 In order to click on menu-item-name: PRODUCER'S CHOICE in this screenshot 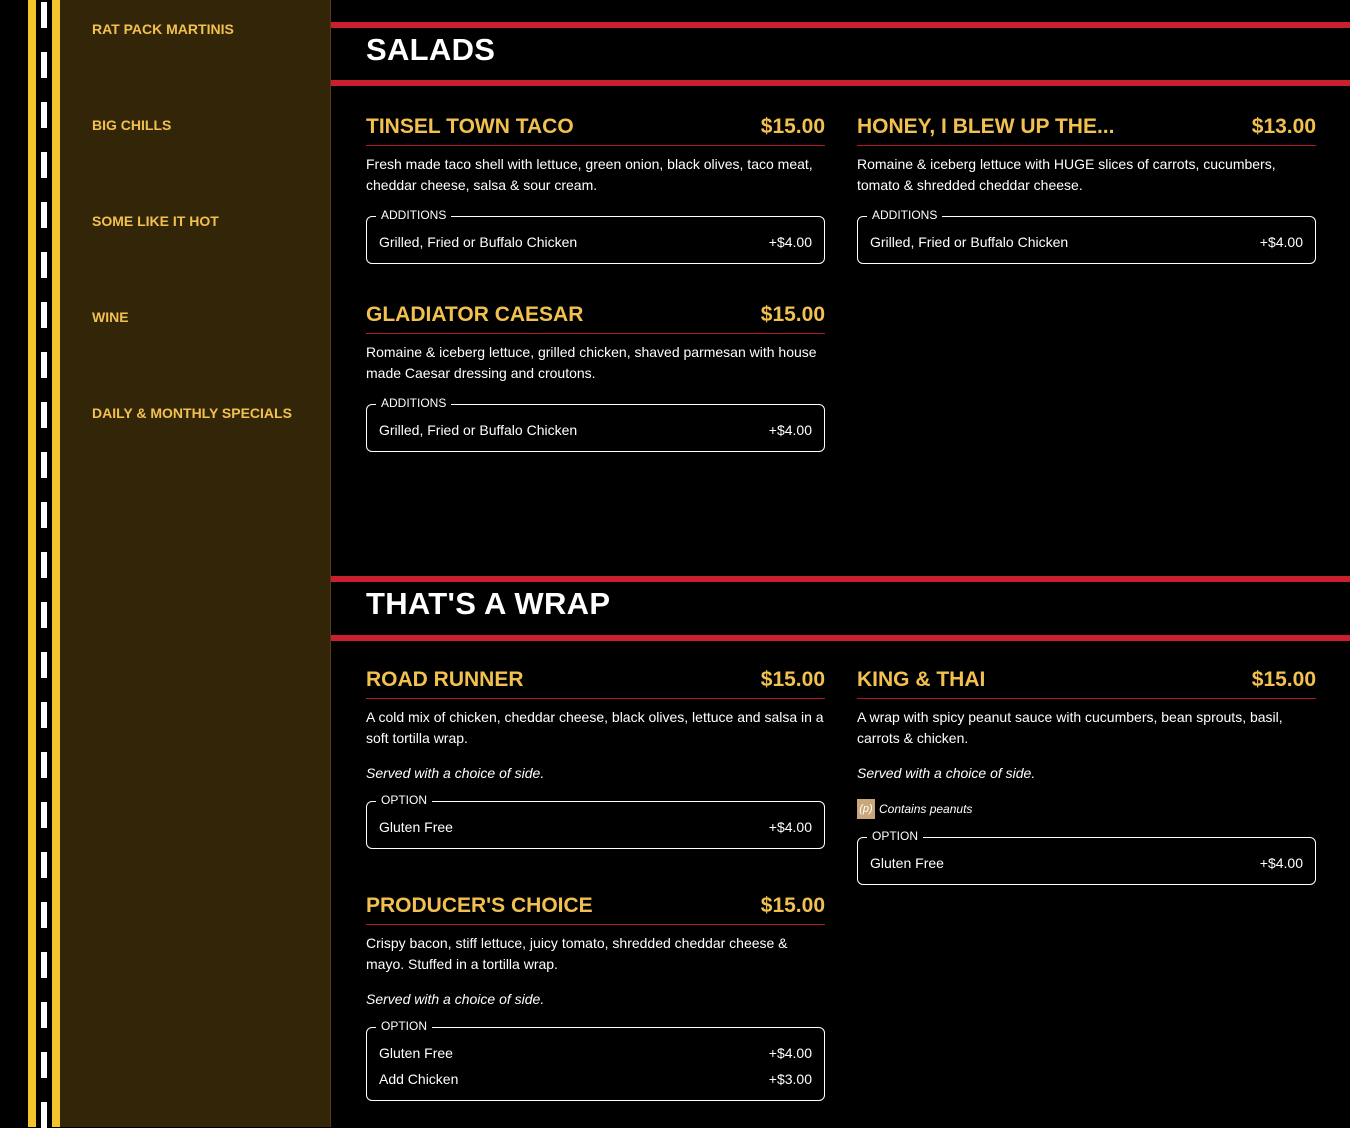, I will do `click(479, 905)`.